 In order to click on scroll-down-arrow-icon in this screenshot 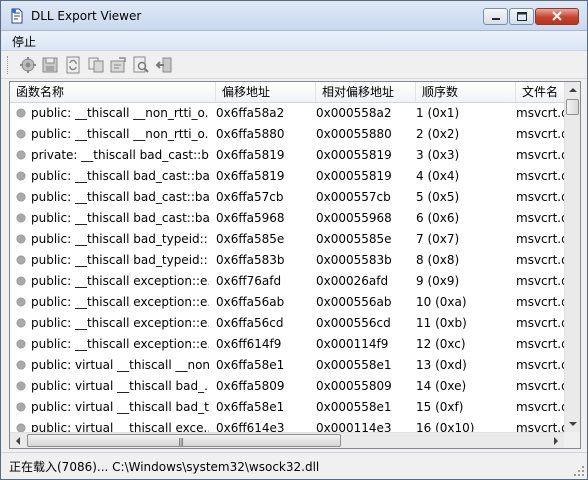, I will do `click(573, 424)`.